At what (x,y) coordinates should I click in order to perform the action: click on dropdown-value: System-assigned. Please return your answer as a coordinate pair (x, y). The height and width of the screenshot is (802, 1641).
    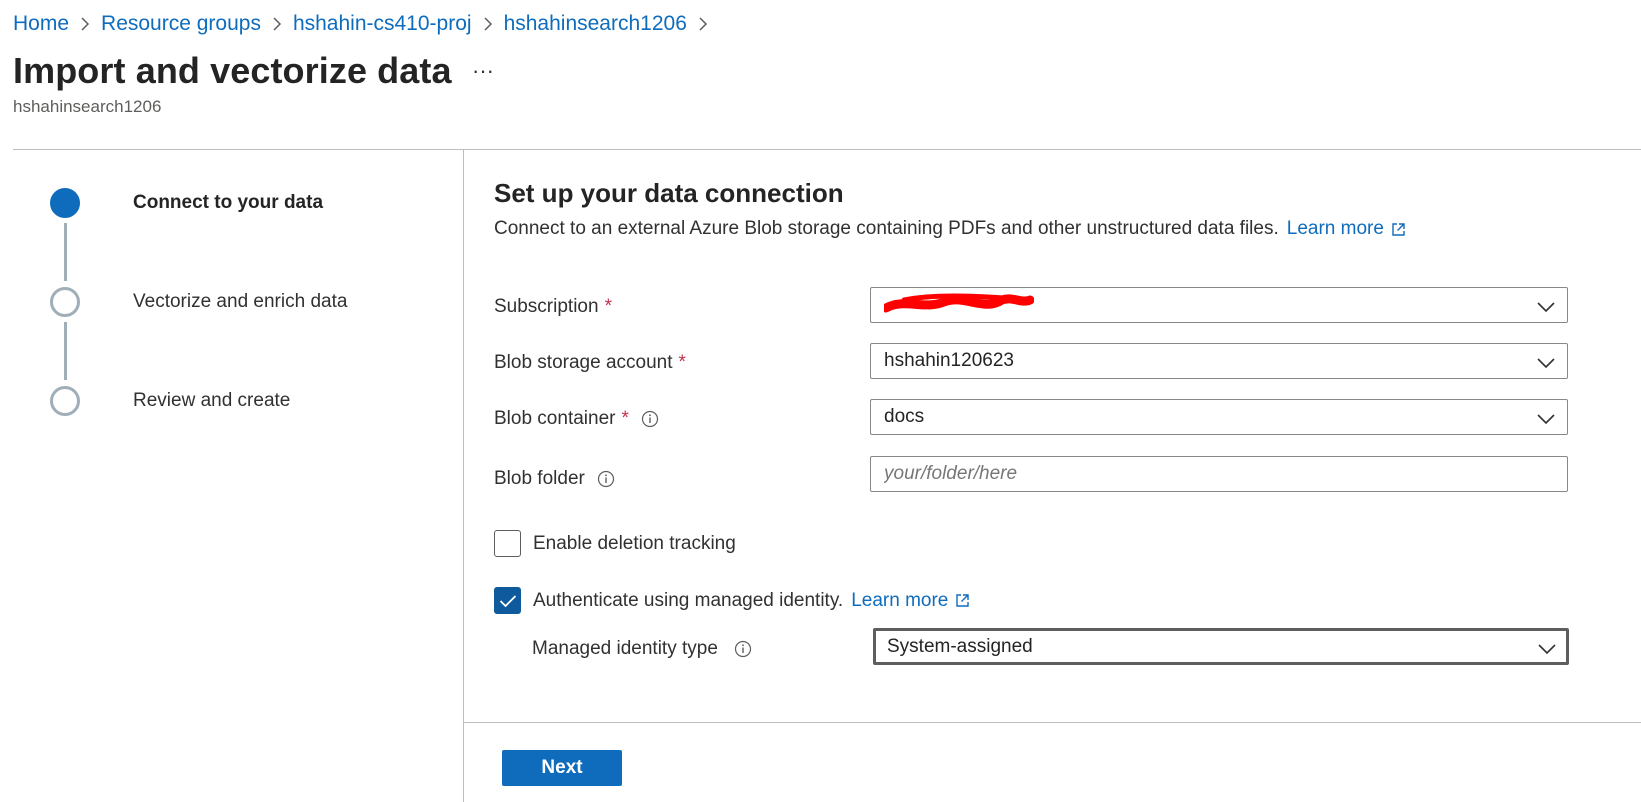
    Looking at the image, I should click on (960, 646).